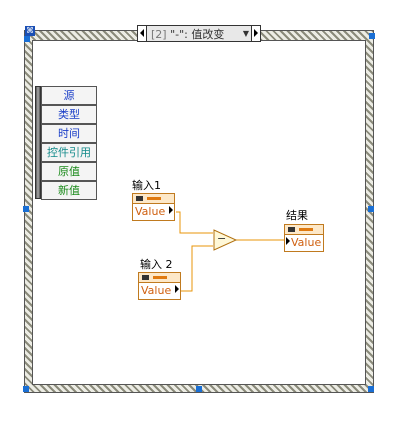 The width and height of the screenshot is (403, 439). What do you see at coordinates (197, 268) in the screenshot?
I see `wire-input2` at bounding box center [197, 268].